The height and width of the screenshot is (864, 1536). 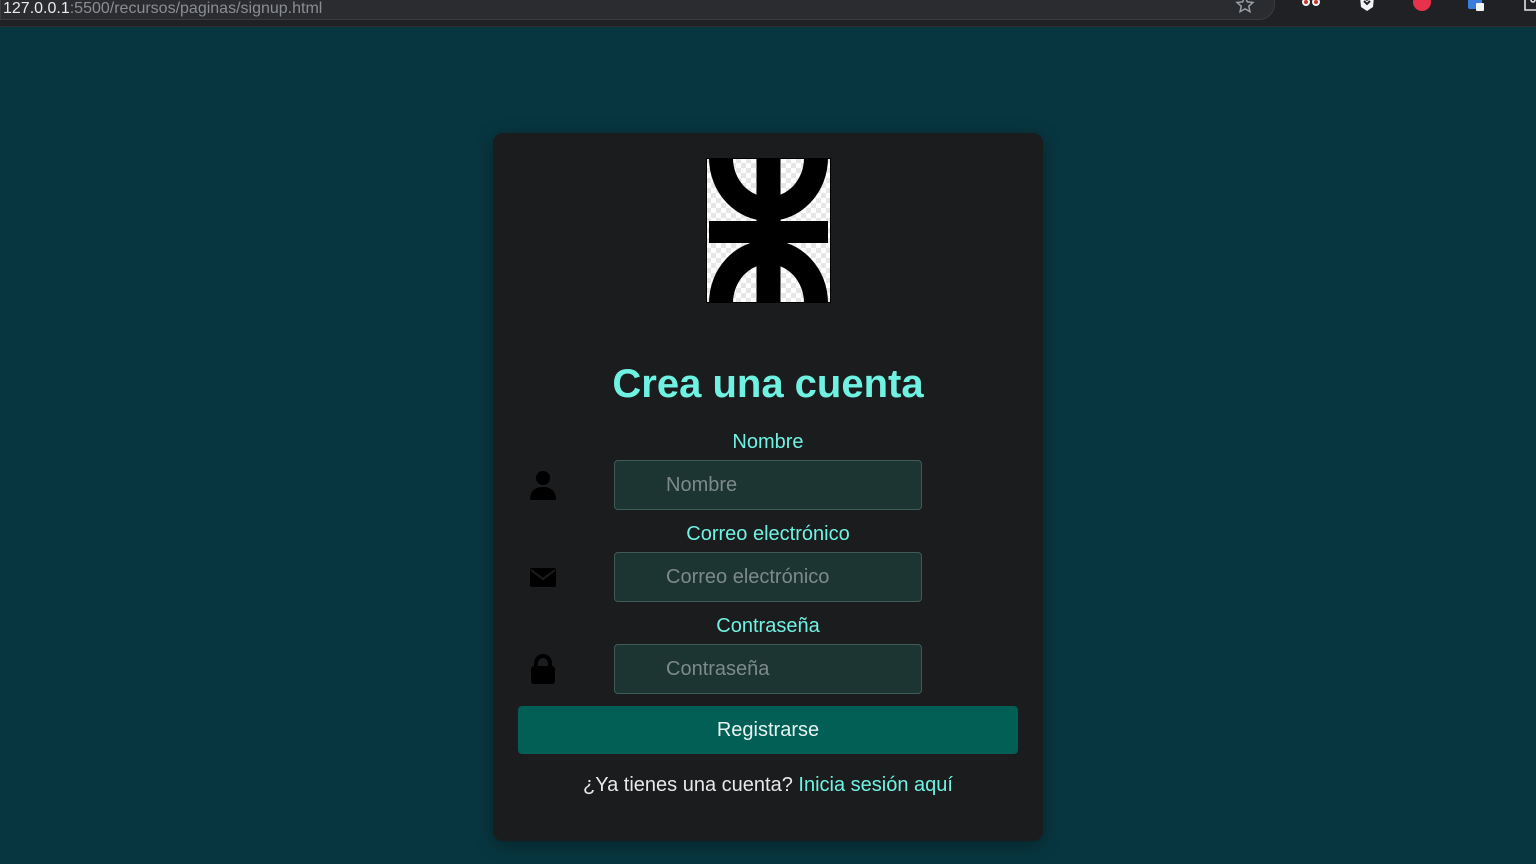 I want to click on extension-shield-icon, so click(x=1367, y=6).